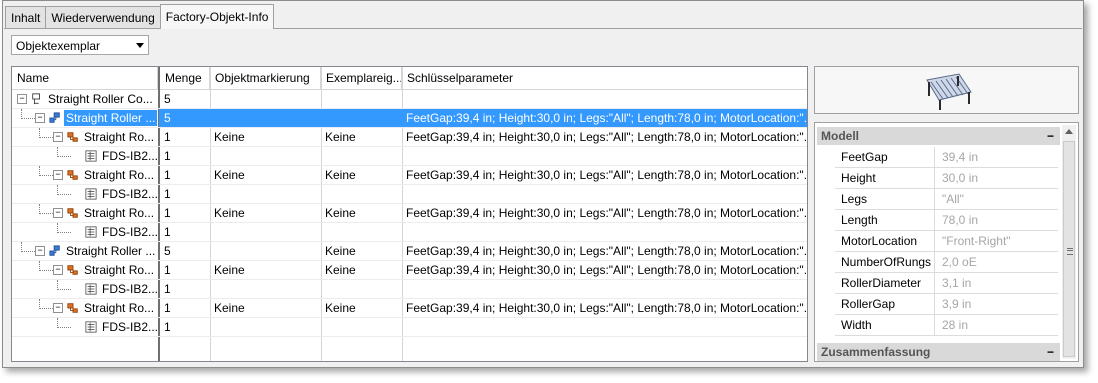  What do you see at coordinates (103, 17) in the screenshot?
I see `tab-wiederverwendung: Wiederverwendung` at bounding box center [103, 17].